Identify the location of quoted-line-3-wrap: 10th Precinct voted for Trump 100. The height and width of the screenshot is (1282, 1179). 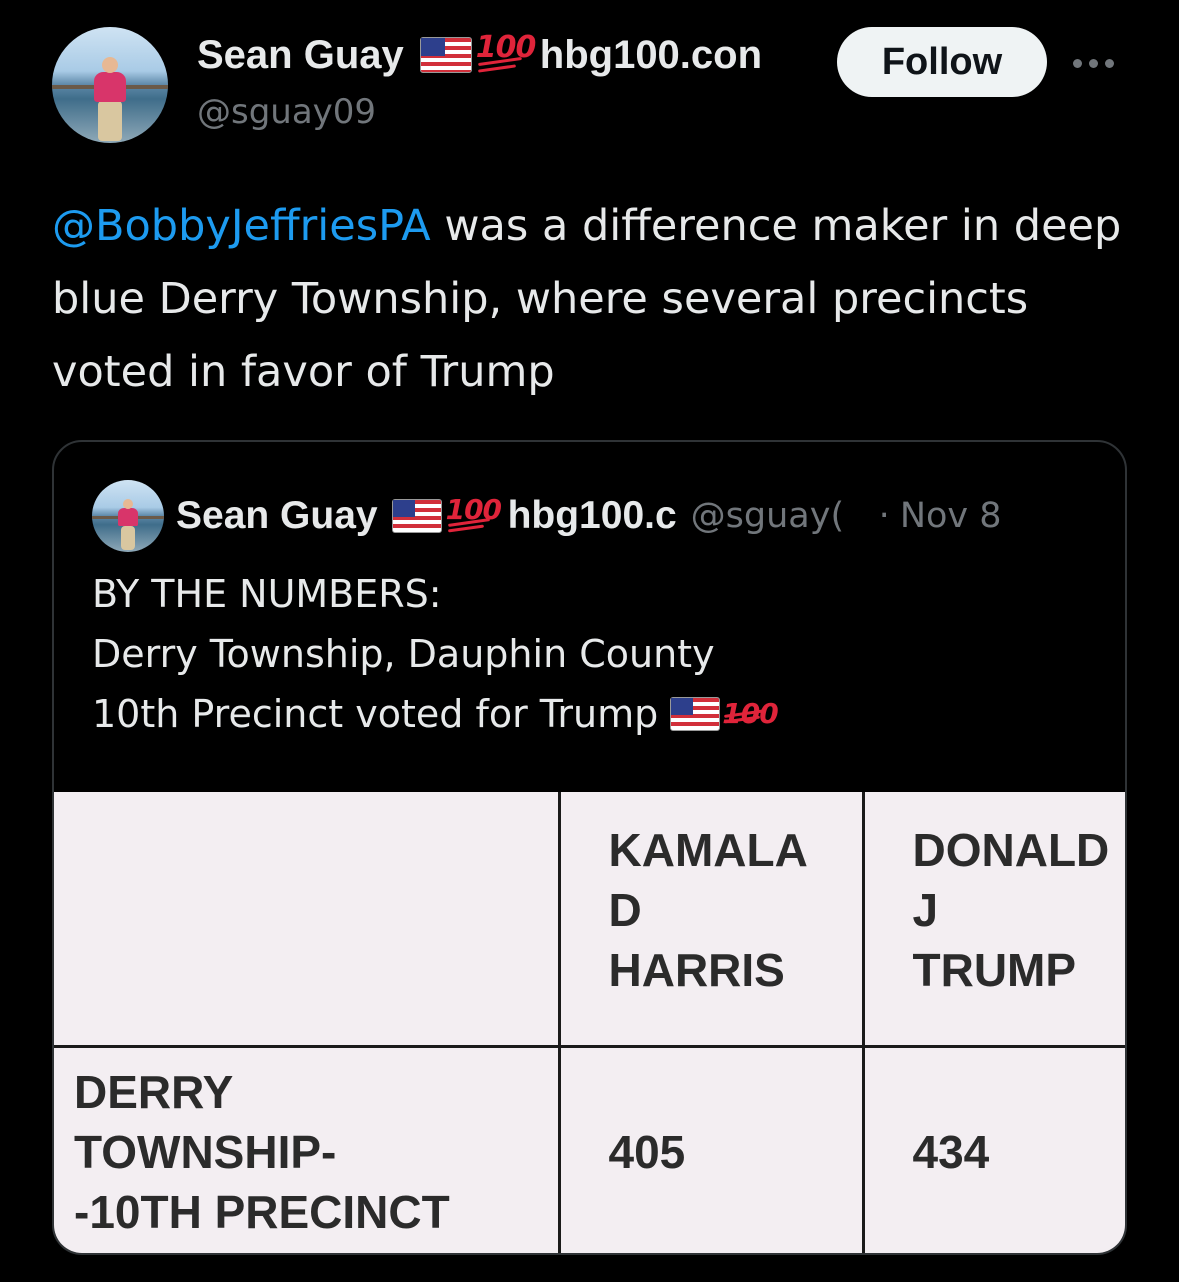
(592, 714).